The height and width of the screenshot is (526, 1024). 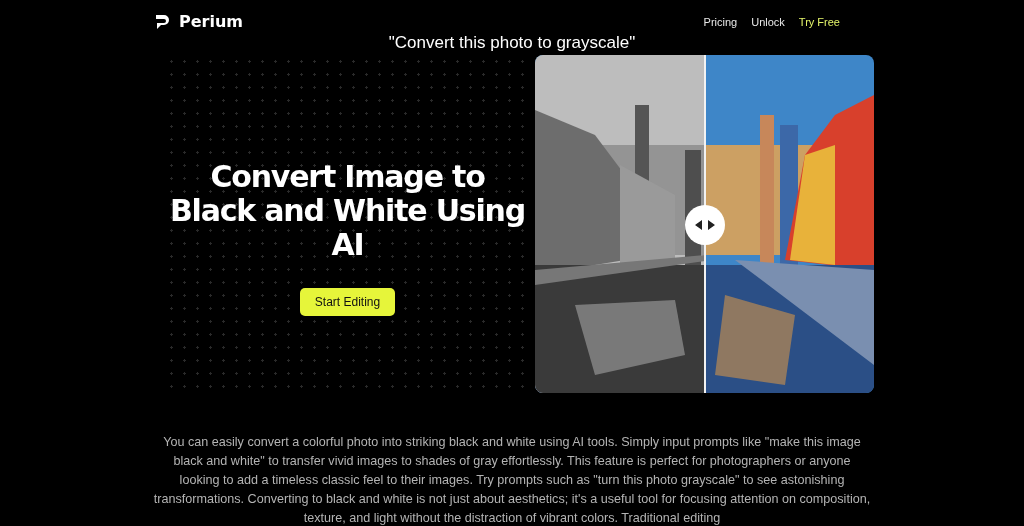 I want to click on left-right-arrows-icon, so click(x=704, y=225).